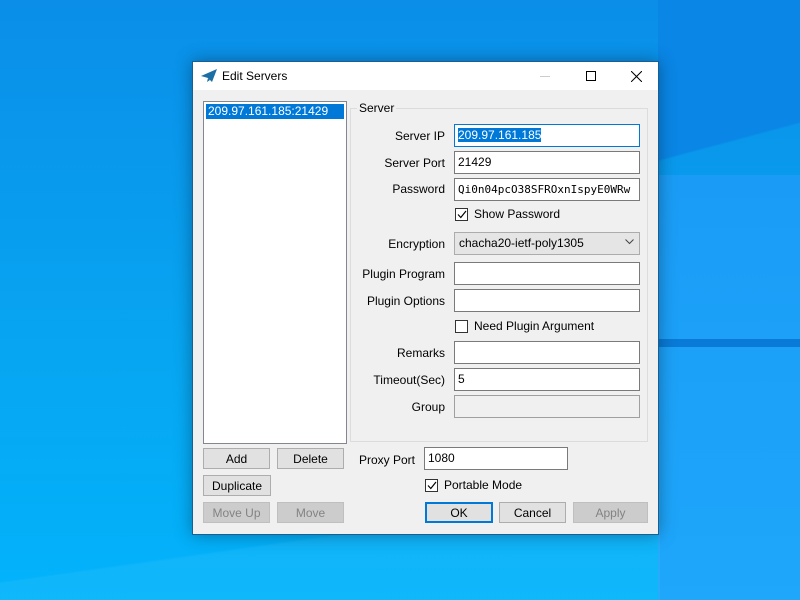 This screenshot has height=600, width=800. Describe the element at coordinates (547, 189) in the screenshot. I see `password-input: Qi0n04pcO38SFROxnIspyE0WRw` at that location.